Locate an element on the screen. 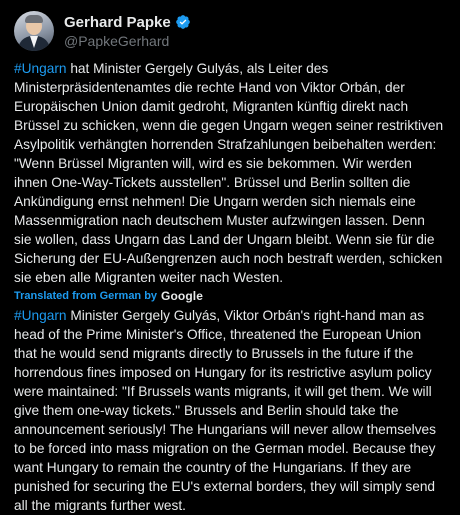  google-logo-icon: Google is located at coordinates (182, 296).